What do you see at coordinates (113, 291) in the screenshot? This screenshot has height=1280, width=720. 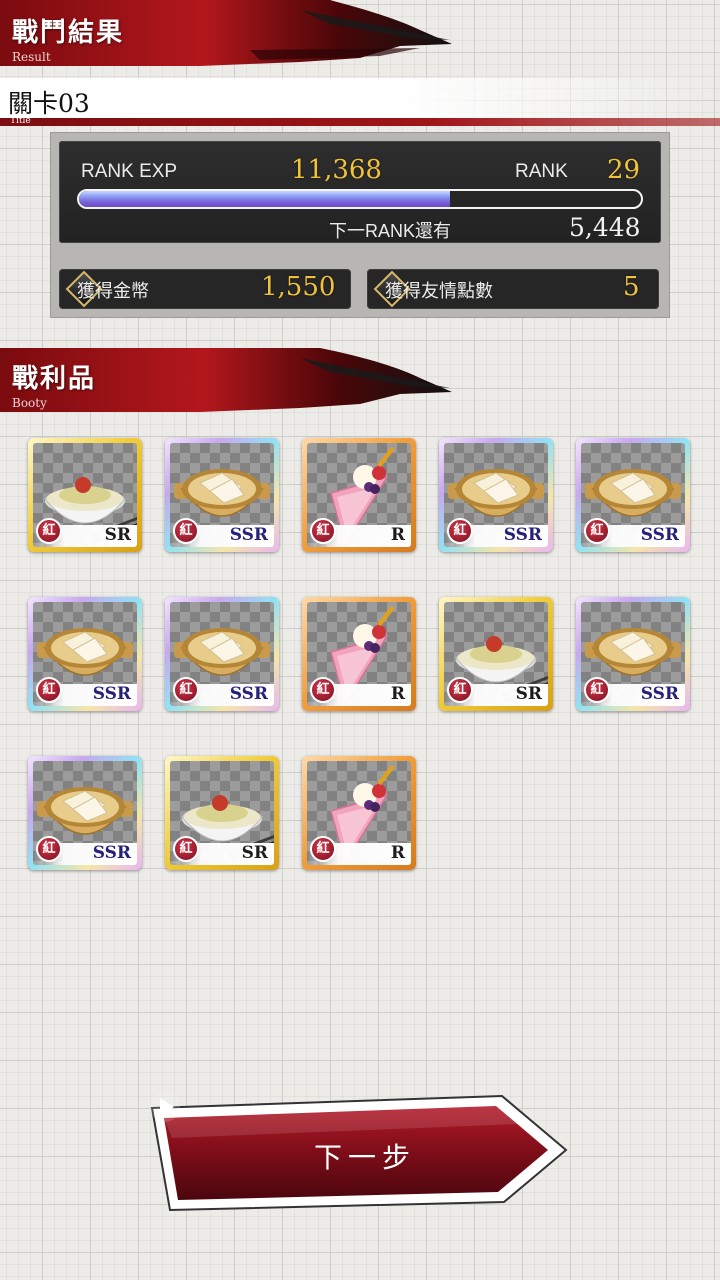 I see `coins-label: 獲得金幣` at bounding box center [113, 291].